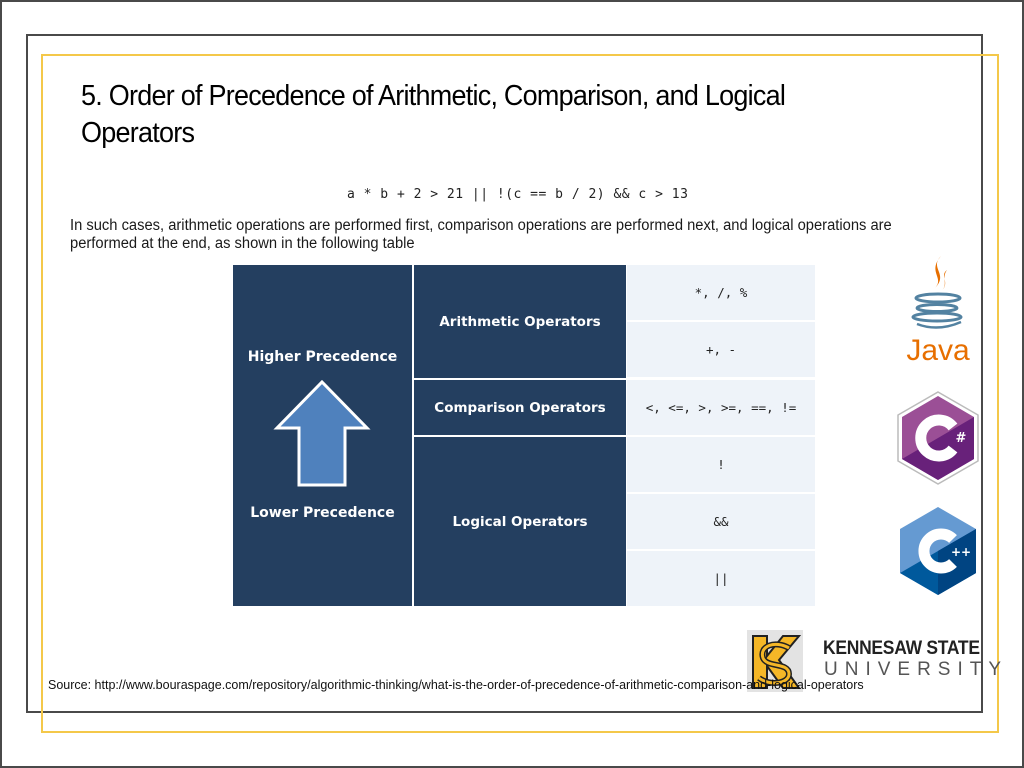 This screenshot has width=1024, height=768. I want to click on lower-precedence-label: Lower Precedence, so click(322, 513).